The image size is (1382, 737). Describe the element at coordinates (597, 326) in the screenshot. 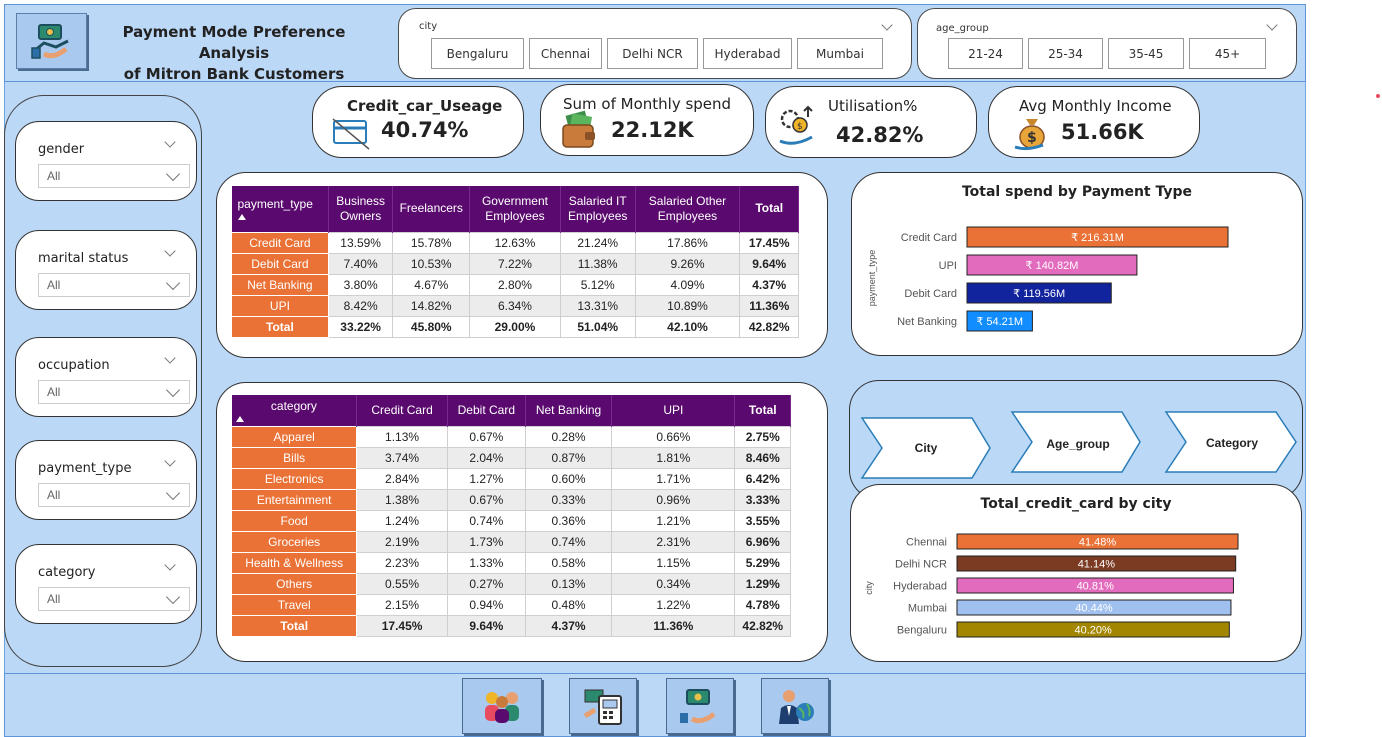

I see `table-cell: 51.04%` at that location.